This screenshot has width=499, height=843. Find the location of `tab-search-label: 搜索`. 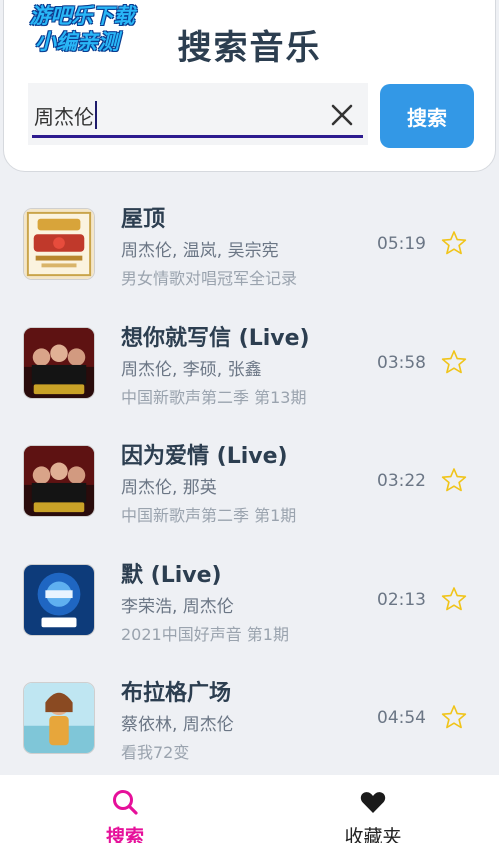

tab-search-label: 搜索 is located at coordinates (124, 834).